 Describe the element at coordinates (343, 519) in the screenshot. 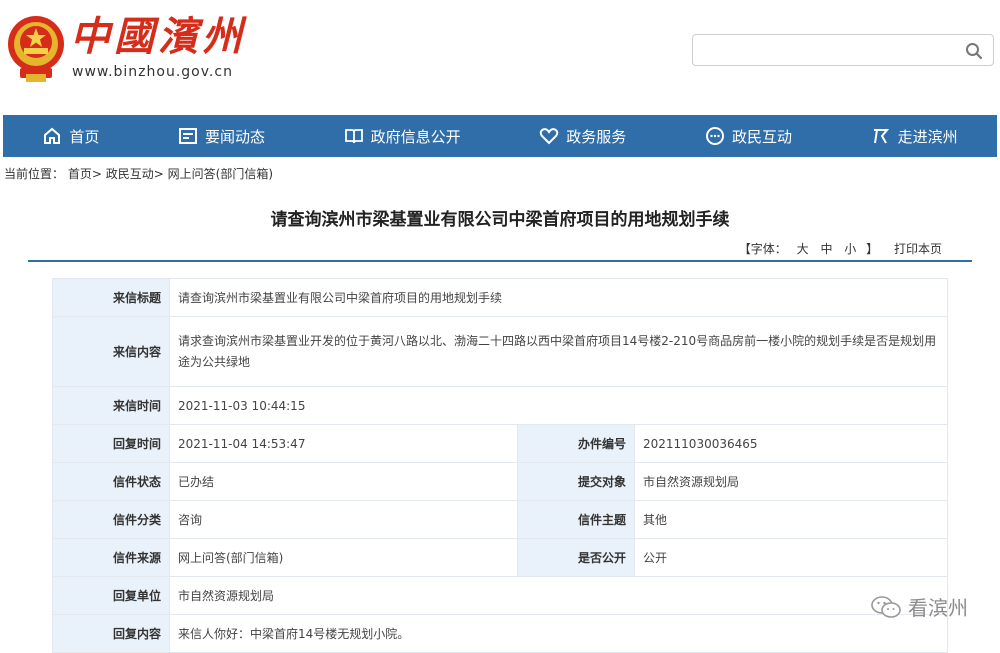

I see `field-value: 咨询` at that location.